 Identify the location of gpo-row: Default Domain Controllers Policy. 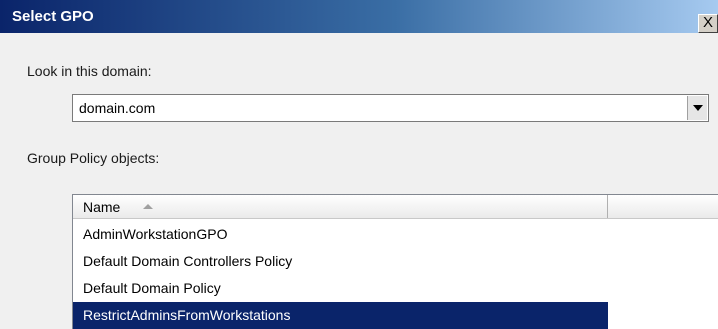
(340, 261).